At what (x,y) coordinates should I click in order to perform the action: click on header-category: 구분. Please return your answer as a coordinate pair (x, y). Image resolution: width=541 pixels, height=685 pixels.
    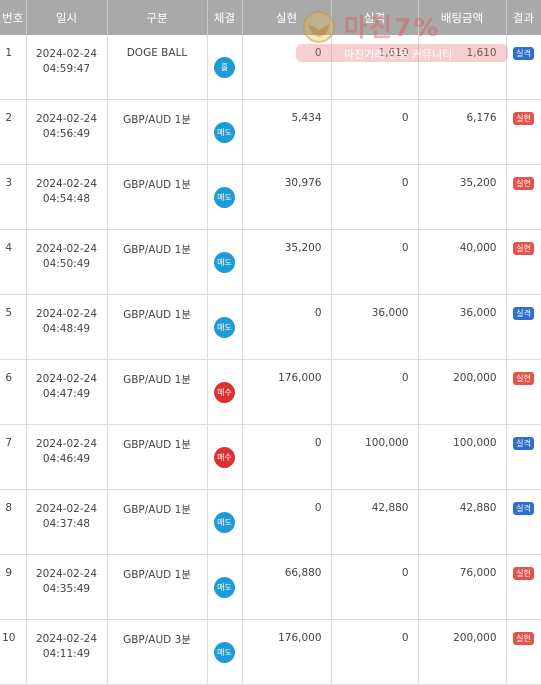
    Looking at the image, I should click on (157, 17).